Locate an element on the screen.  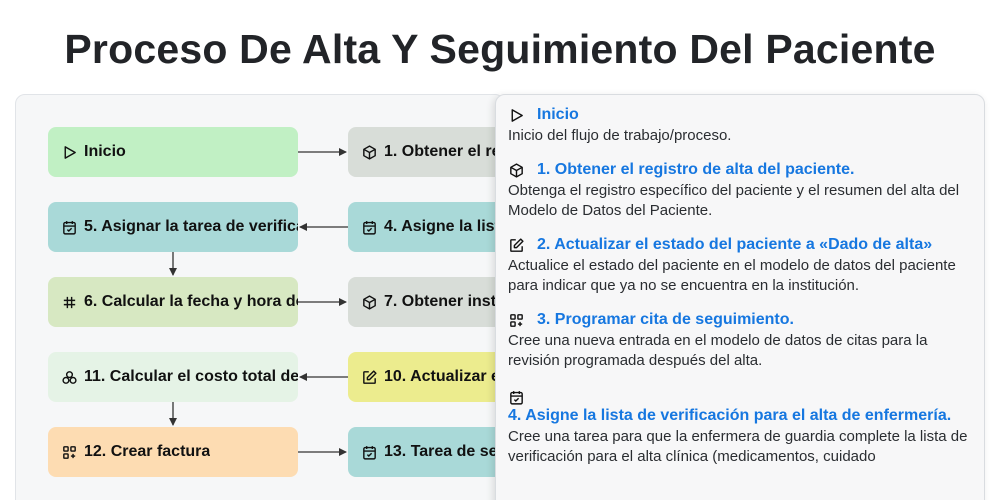
cubes-icon is located at coordinates (69, 377).